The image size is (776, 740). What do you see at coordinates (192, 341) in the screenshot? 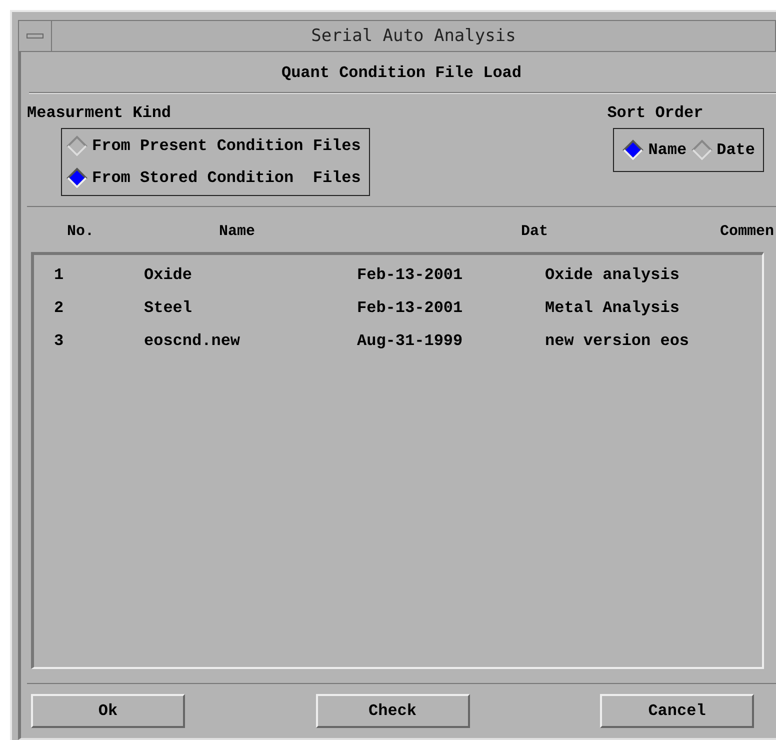
I see `table-cell: eoscnd.new` at bounding box center [192, 341].